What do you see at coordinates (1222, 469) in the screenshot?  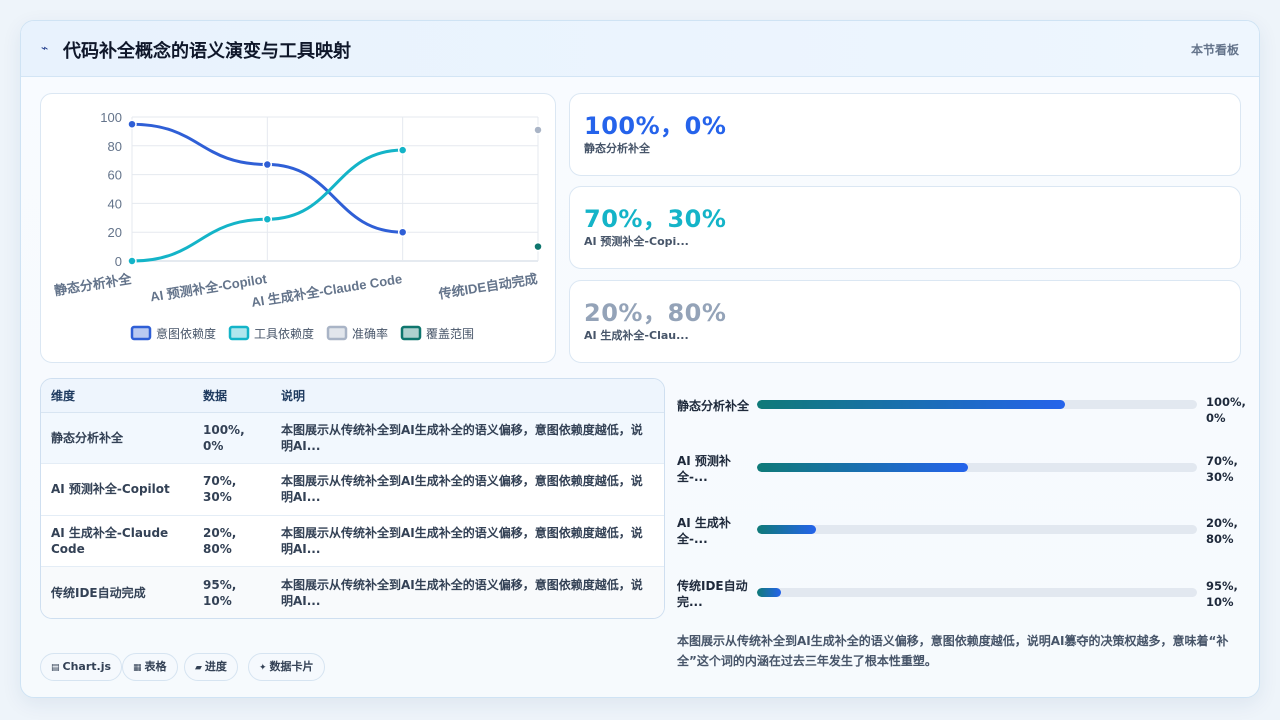 I see `progress-value: 70%, 30%` at bounding box center [1222, 469].